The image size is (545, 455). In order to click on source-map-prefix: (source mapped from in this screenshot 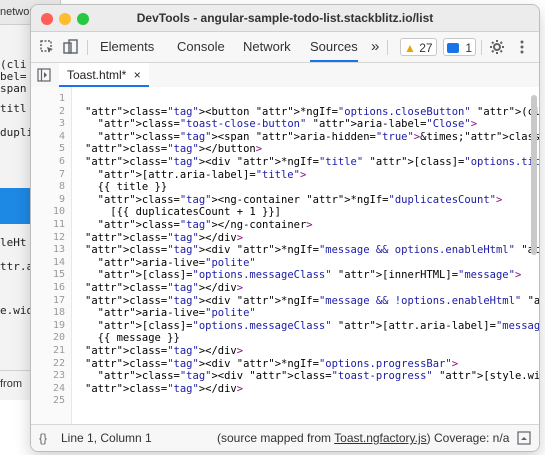, I will do `click(276, 438)`.